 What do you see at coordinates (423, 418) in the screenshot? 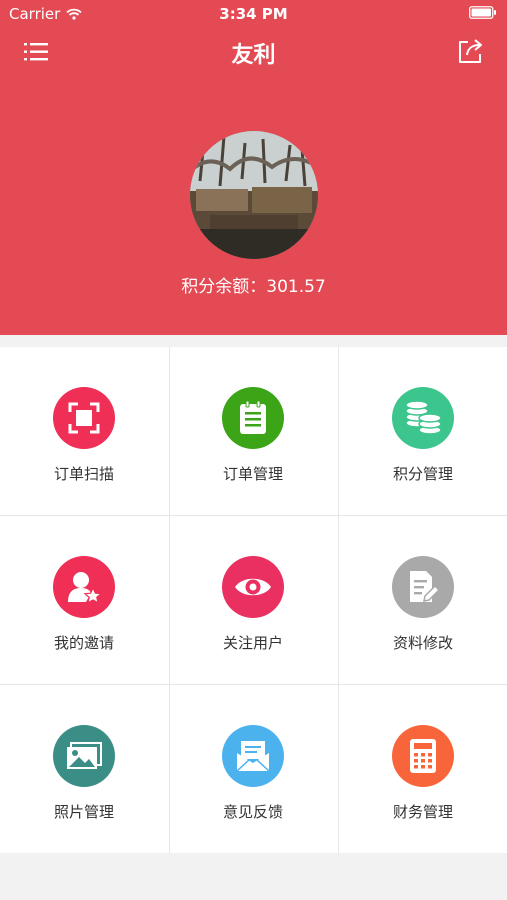
I see `coins-icon` at bounding box center [423, 418].